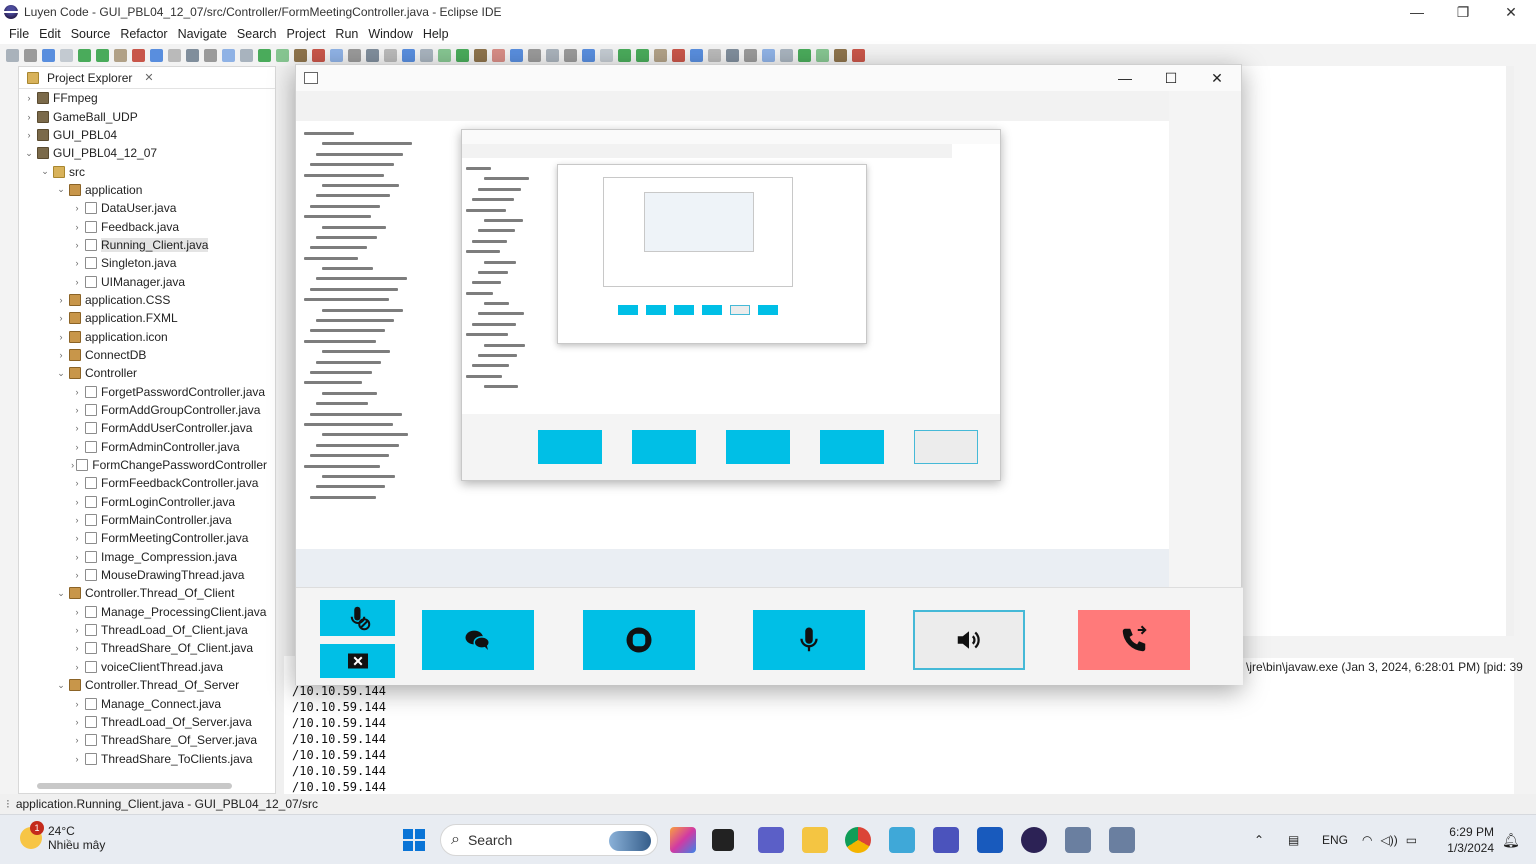 The image size is (1536, 864). What do you see at coordinates (1293, 839) in the screenshot?
I see `keyboard-icon: ▤` at bounding box center [1293, 839].